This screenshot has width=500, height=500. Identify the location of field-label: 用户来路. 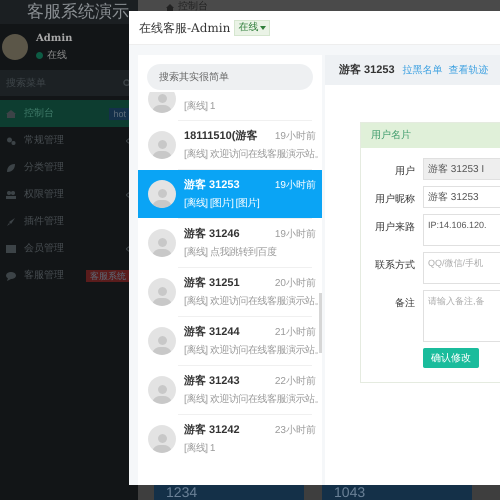
(394, 227).